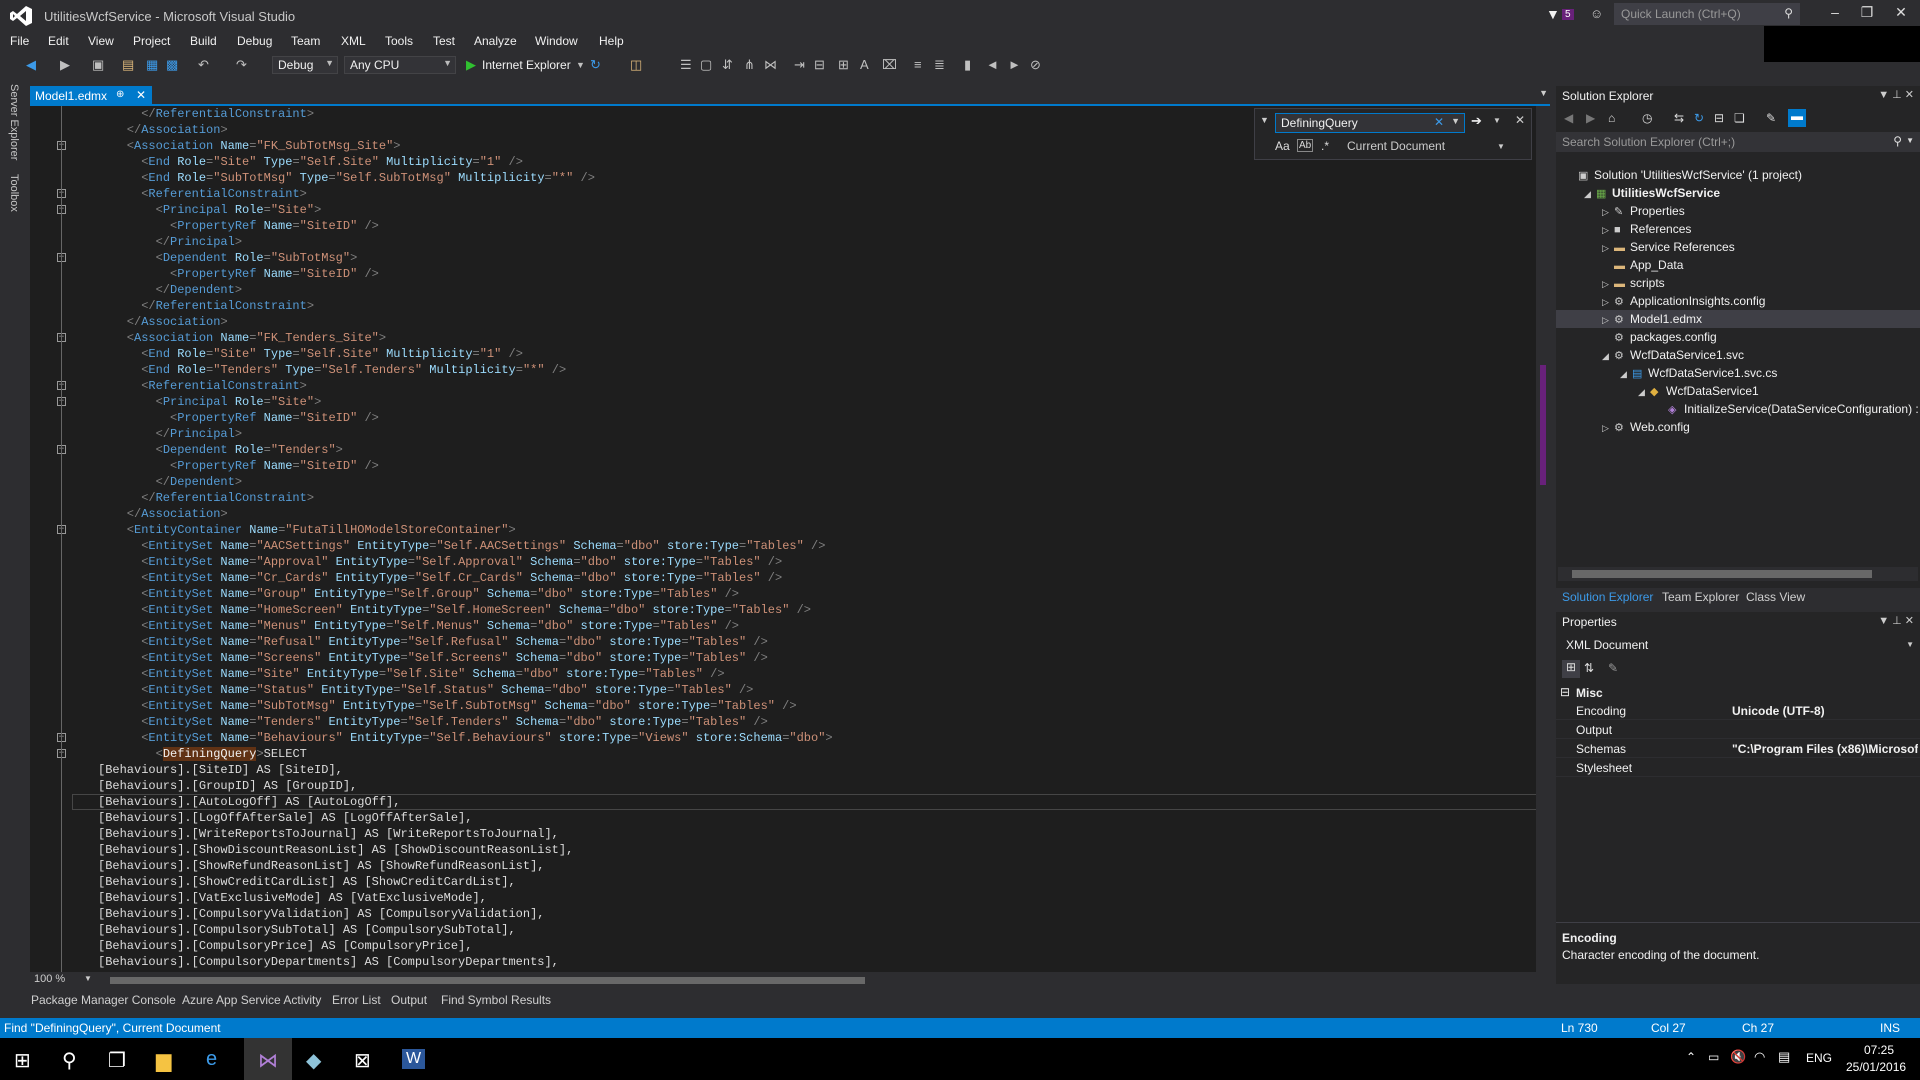 The height and width of the screenshot is (1080, 1920). Describe the element at coordinates (1589, 668) in the screenshot. I see `alphabetical-icon: ⇅` at that location.